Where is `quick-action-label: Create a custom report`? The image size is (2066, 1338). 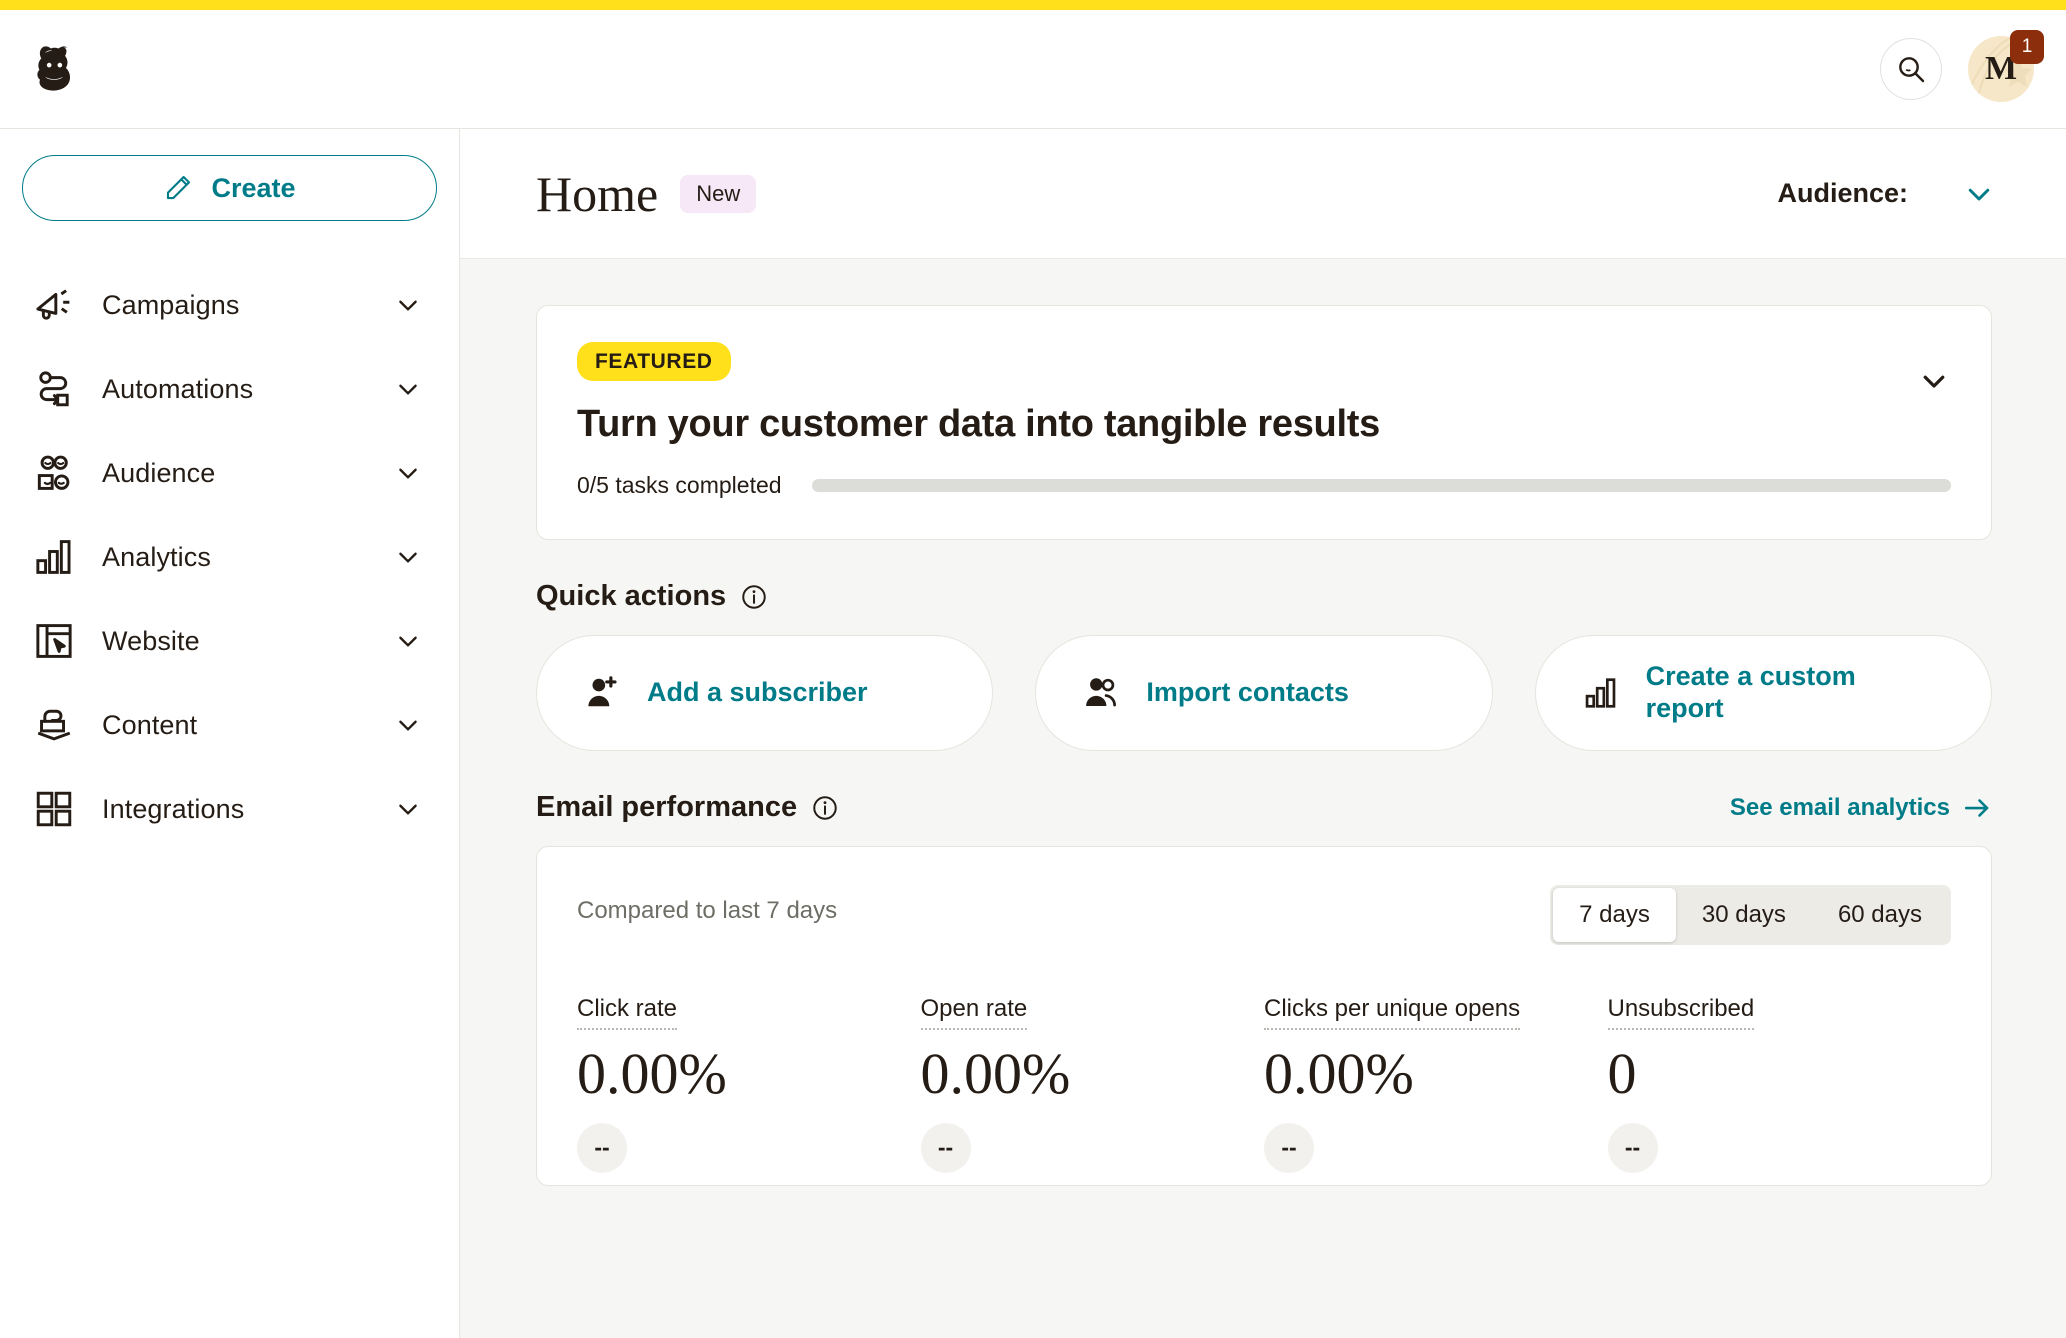 quick-action-label: Create a custom report is located at coordinates (1750, 692).